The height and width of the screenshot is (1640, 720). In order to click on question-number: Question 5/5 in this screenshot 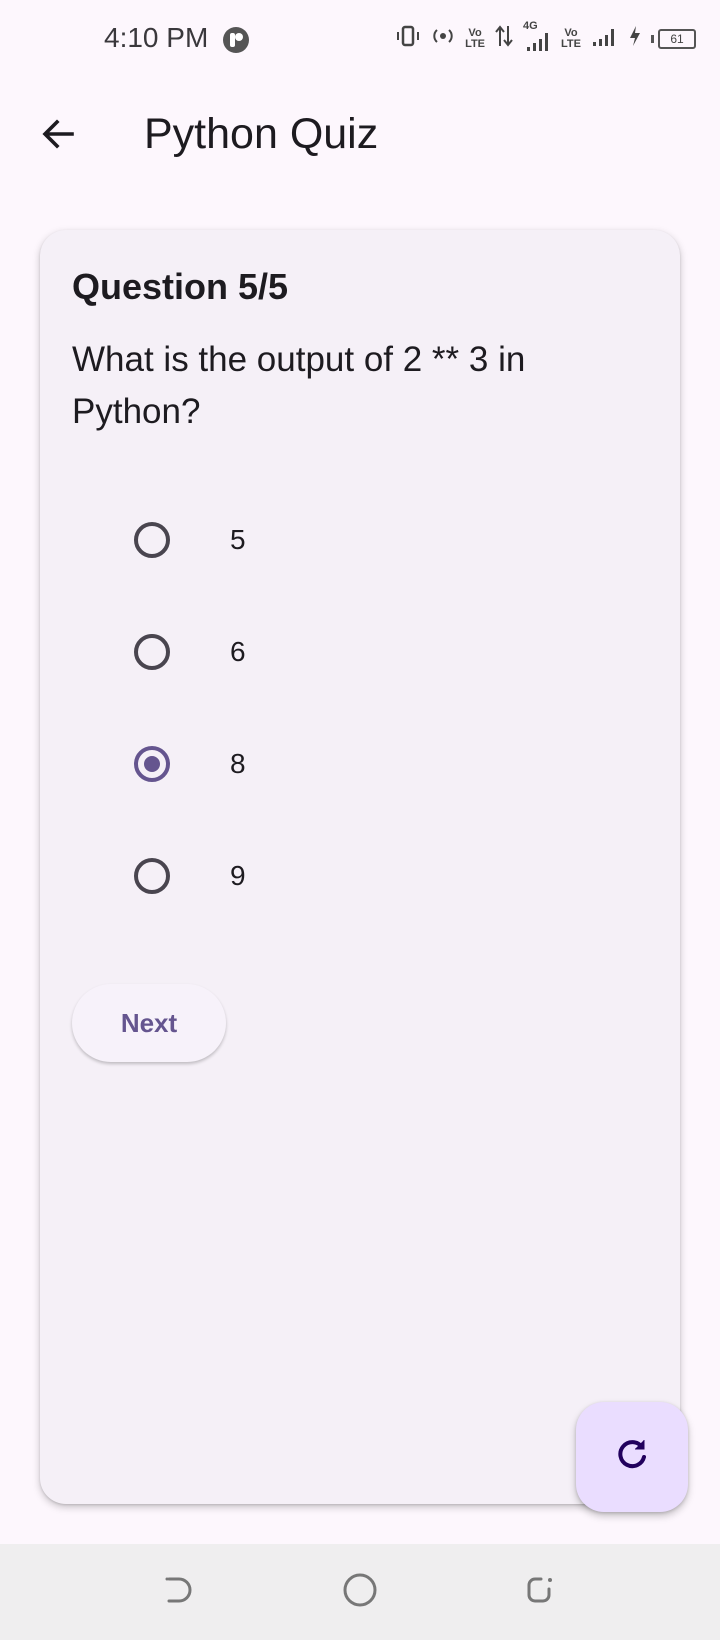, I will do `click(180, 286)`.